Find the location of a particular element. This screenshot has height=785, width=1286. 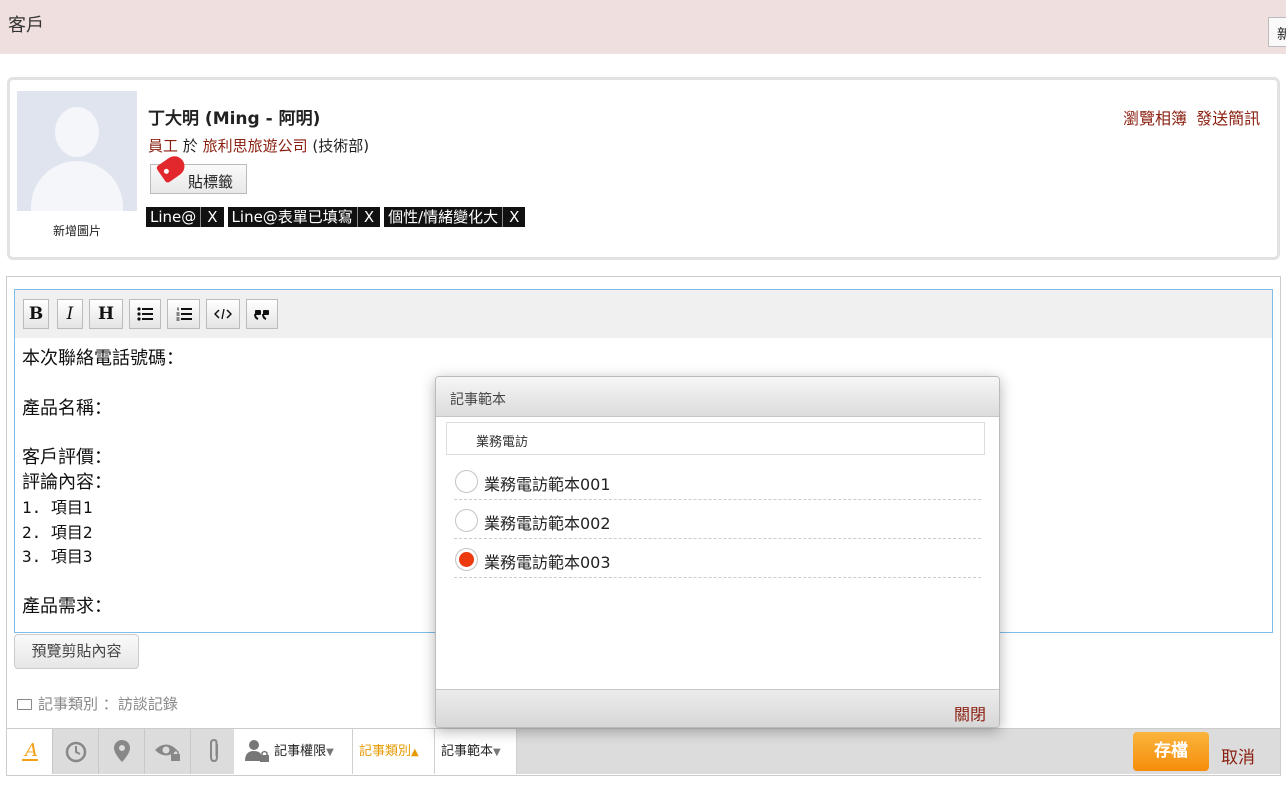

template-dropdown: 記事範本▼ is located at coordinates (476, 751).